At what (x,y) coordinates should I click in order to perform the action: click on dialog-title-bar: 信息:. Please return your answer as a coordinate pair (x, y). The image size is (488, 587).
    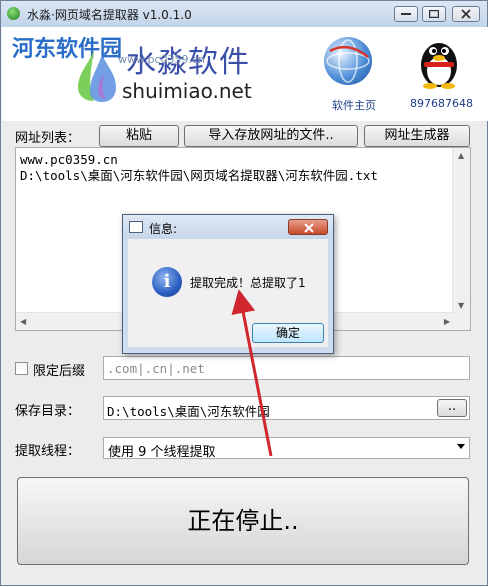
    Looking at the image, I should click on (228, 227).